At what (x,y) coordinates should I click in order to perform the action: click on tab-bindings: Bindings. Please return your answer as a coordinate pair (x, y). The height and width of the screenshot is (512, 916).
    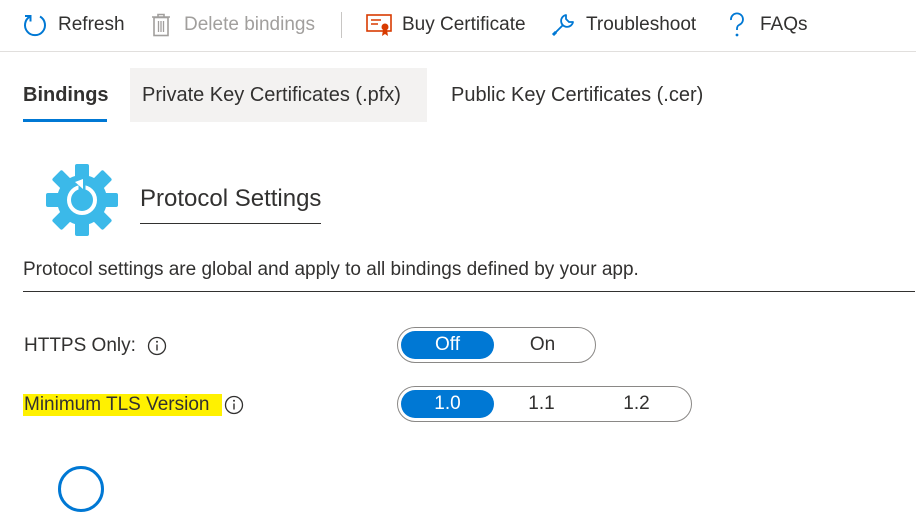
    Looking at the image, I should click on (66, 95).